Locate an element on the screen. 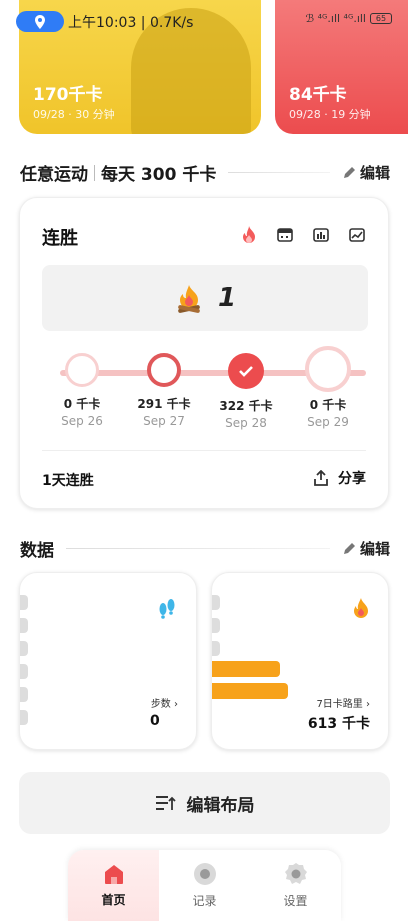 The height and width of the screenshot is (921, 408). workout-meta: 09/28 · 19 分钟 is located at coordinates (330, 114).